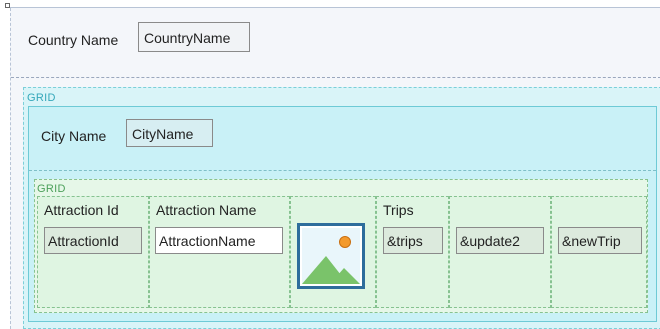 Image resolution: width=660 pixels, height=329 pixels. I want to click on column-update: &update2, so click(500, 252).